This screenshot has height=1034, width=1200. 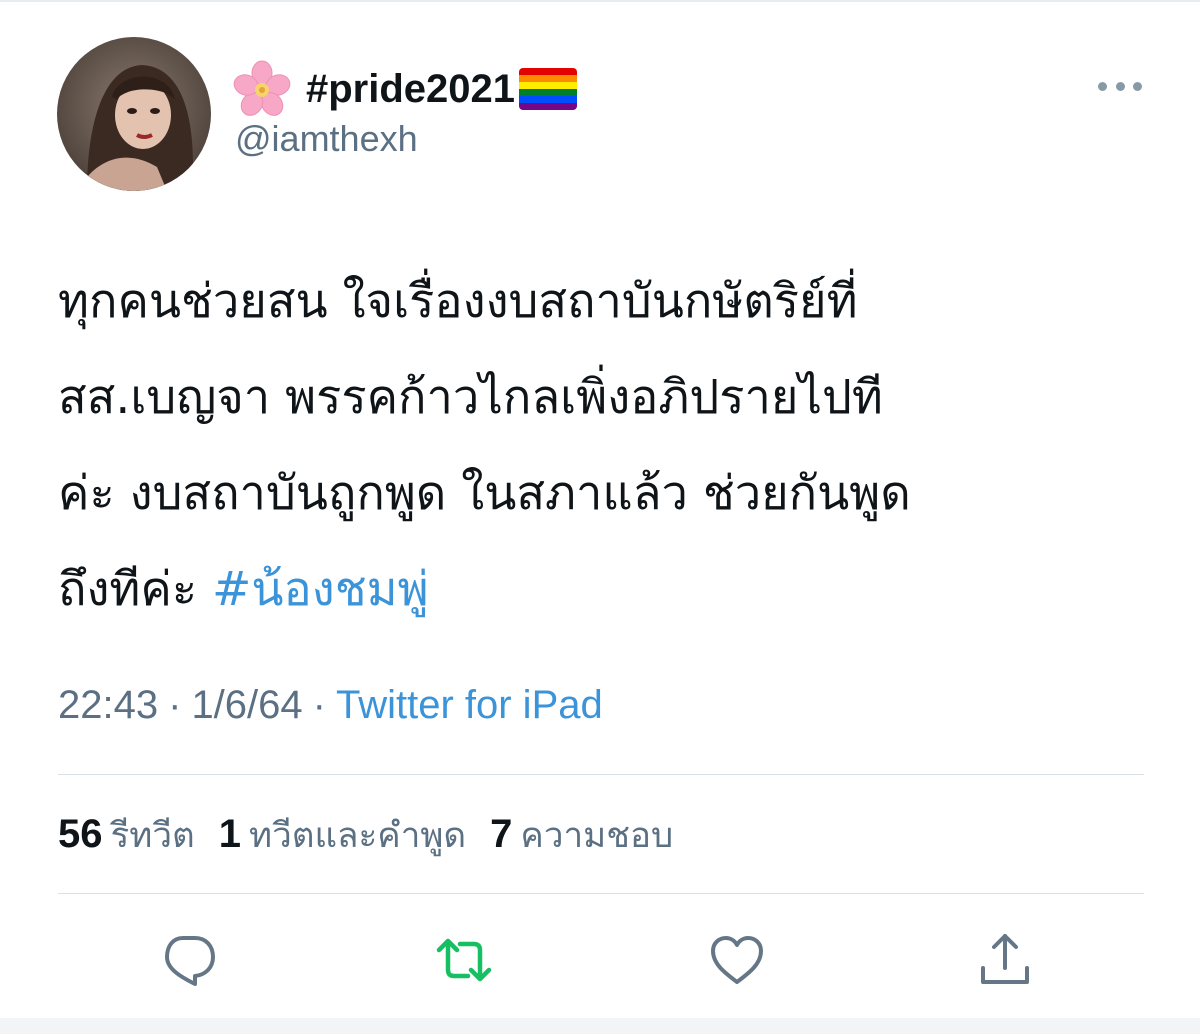 I want to click on cherry-blossom-icon, so click(x=262, y=89).